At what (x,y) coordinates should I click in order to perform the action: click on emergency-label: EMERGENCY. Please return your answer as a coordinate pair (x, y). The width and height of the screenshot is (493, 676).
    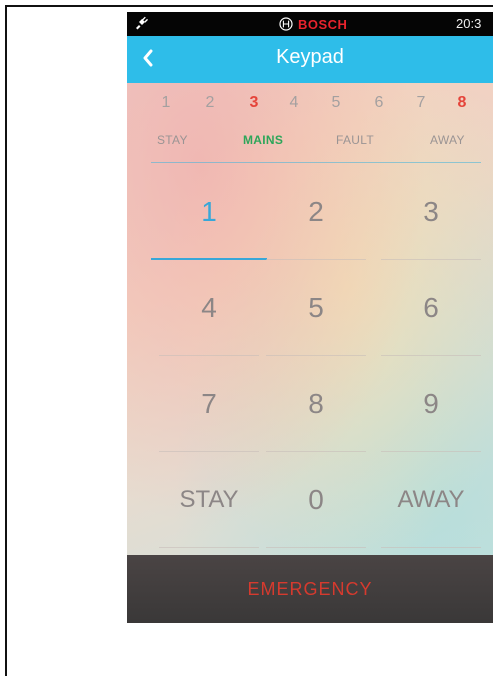
    Looking at the image, I should click on (310, 588).